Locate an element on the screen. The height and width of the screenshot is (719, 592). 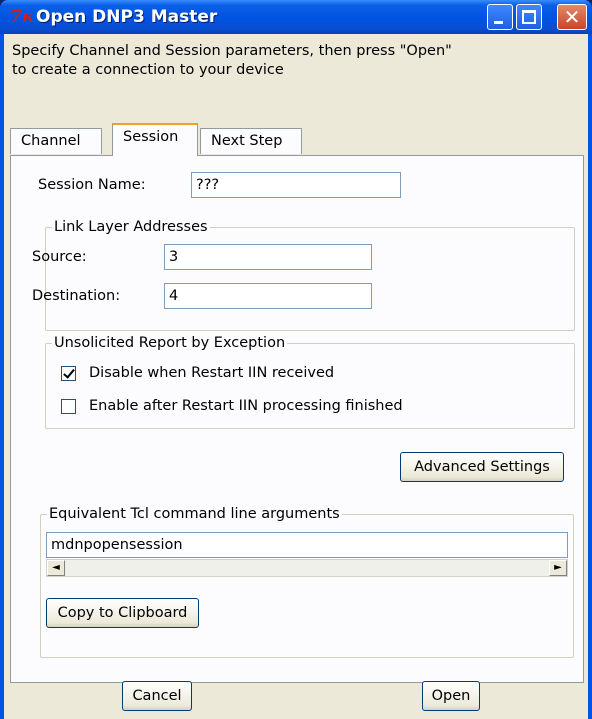
tcl-args-field: mdnpopensession is located at coordinates (307, 545).